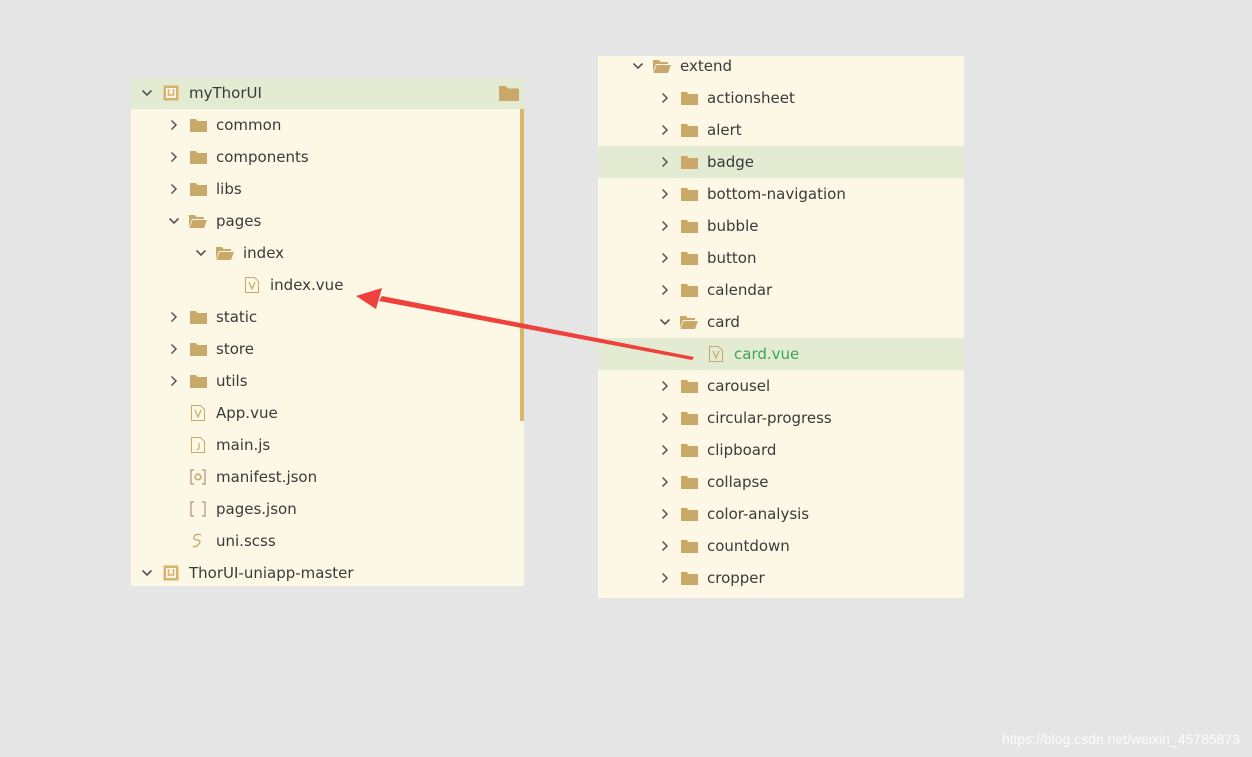 This screenshot has height=757, width=1252. Describe the element at coordinates (369, 298) in the screenshot. I see `arrow-head` at that location.